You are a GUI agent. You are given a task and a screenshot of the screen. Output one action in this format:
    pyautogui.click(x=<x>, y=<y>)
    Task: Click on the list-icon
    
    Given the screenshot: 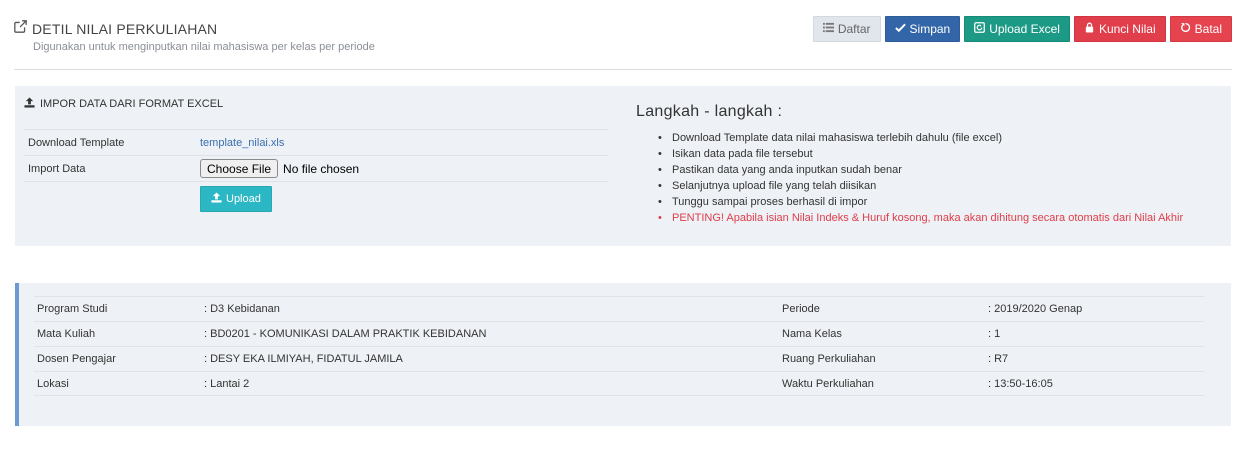 What is the action you would take?
    pyautogui.click(x=828, y=29)
    